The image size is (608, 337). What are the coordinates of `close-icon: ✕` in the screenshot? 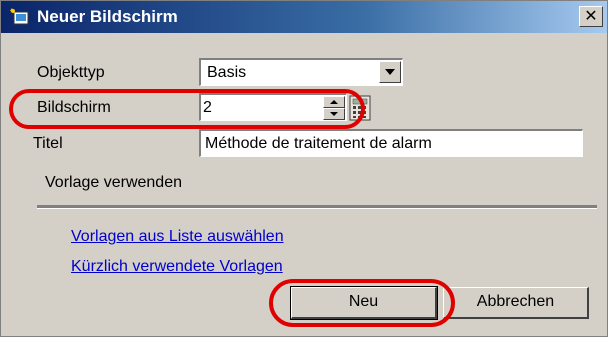 It's located at (591, 16).